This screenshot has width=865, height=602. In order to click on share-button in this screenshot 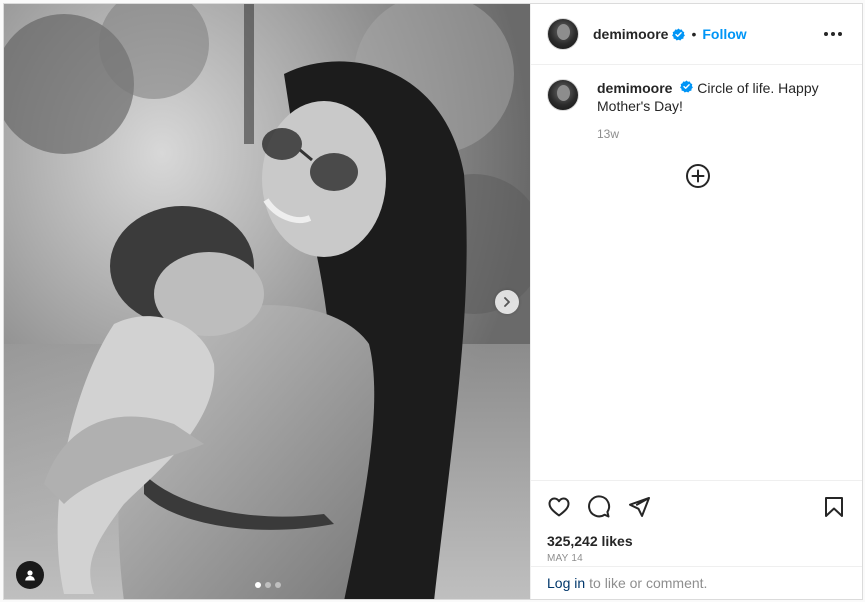, I will do `click(639, 507)`.